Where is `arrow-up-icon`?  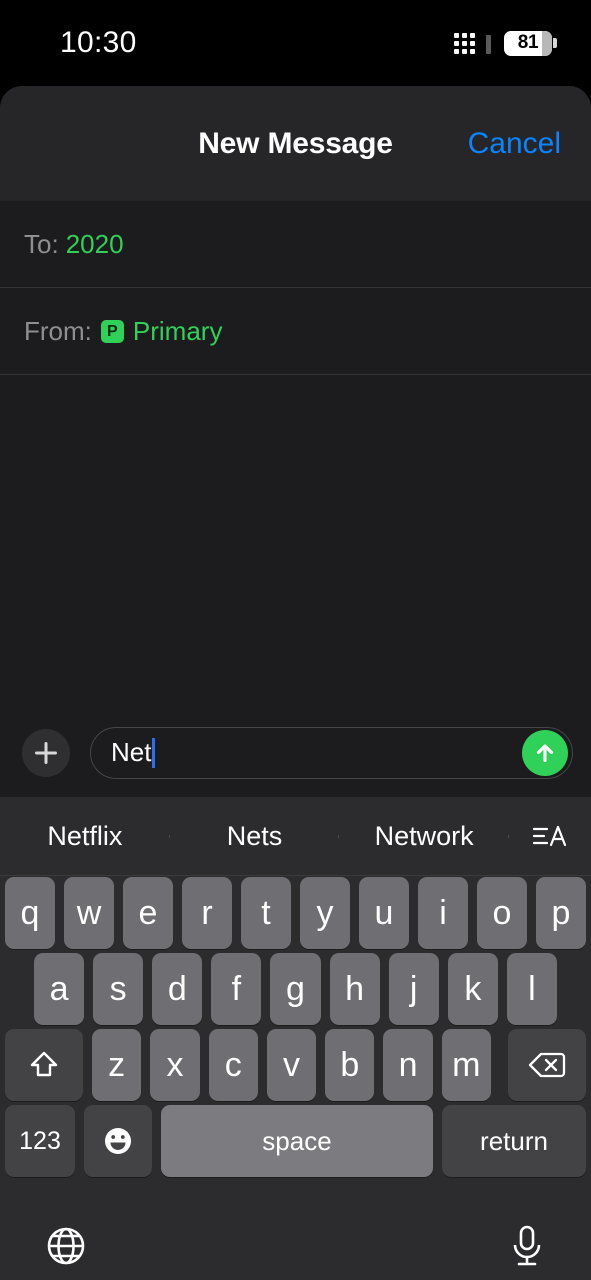
arrow-up-icon is located at coordinates (545, 752).